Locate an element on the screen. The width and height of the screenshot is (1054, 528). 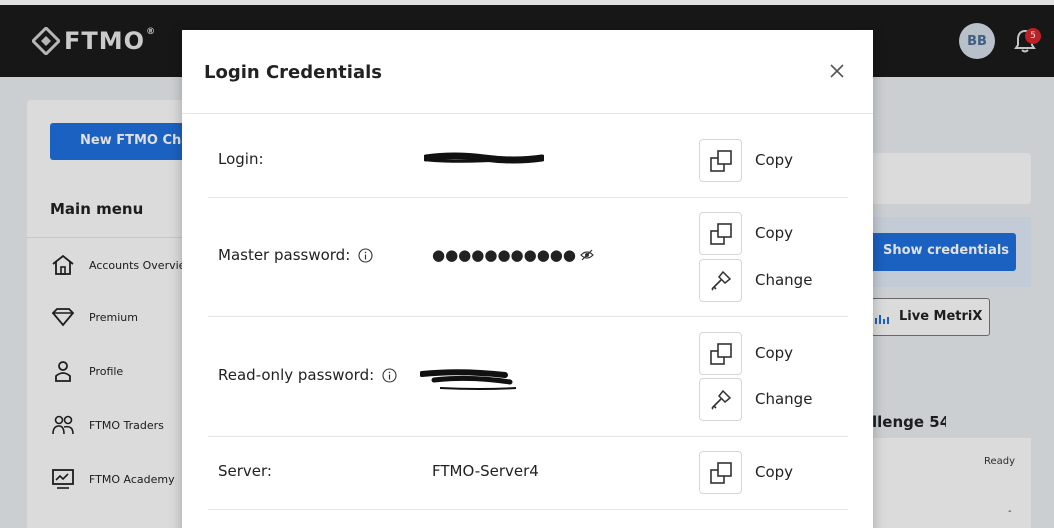
copy-read-only-password-label: Copy is located at coordinates (774, 353).